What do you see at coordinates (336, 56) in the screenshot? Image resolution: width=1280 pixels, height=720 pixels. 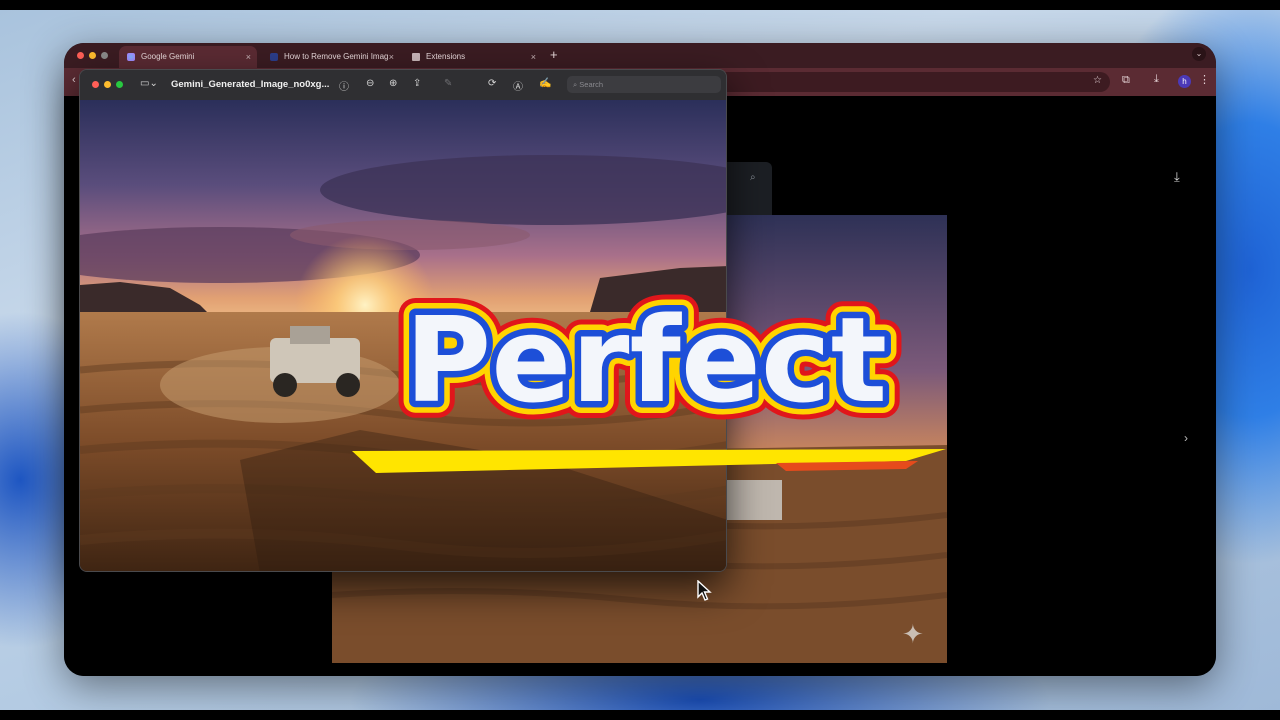 I see `tab-label: How to Remove Gemini Imag` at bounding box center [336, 56].